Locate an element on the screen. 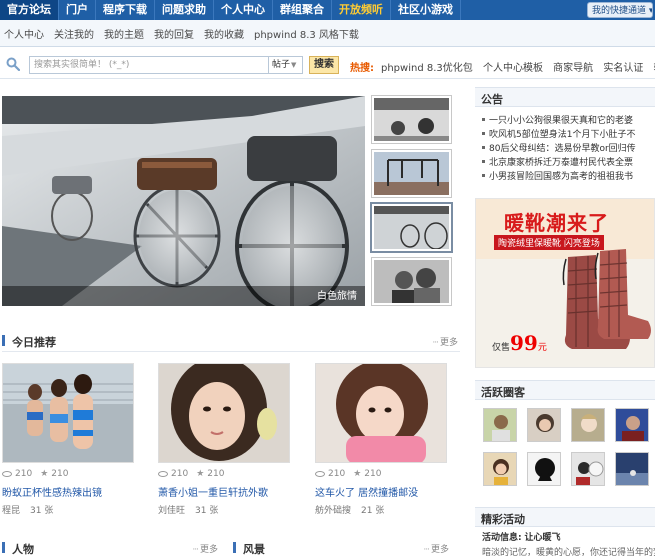 This screenshot has width=655, height=556. notice-item-text: 北京康家桥拆迁万泰遭村民代表全票 is located at coordinates (561, 162).